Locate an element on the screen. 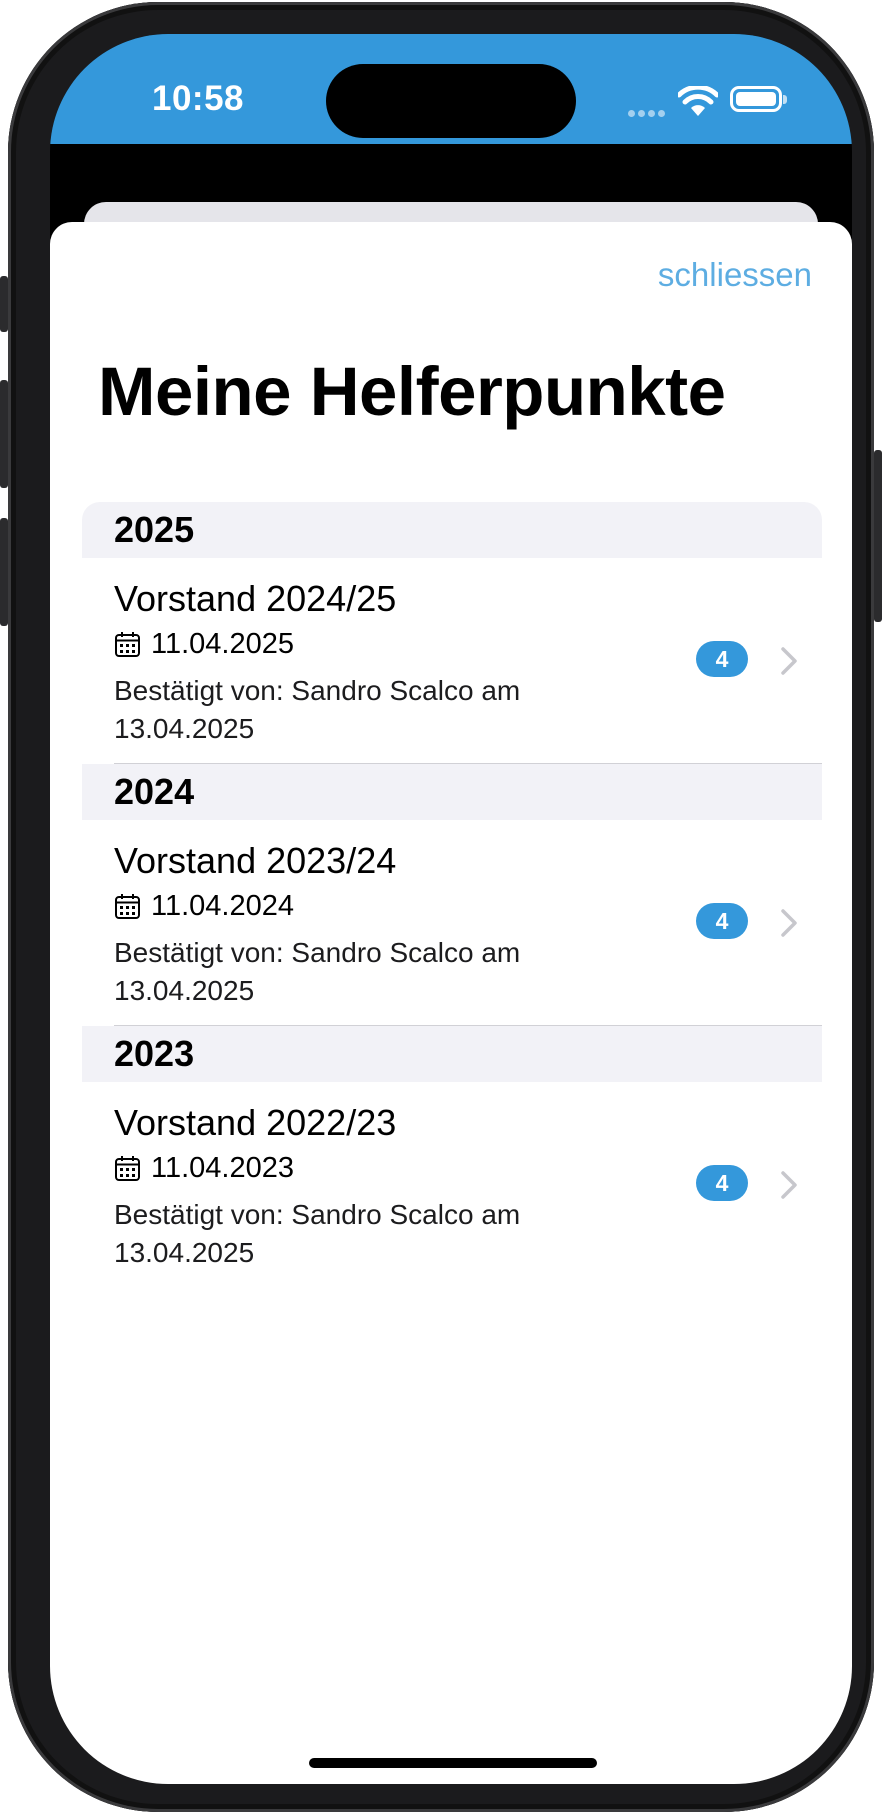  entry-date: 11.04.2024 is located at coordinates (222, 906).